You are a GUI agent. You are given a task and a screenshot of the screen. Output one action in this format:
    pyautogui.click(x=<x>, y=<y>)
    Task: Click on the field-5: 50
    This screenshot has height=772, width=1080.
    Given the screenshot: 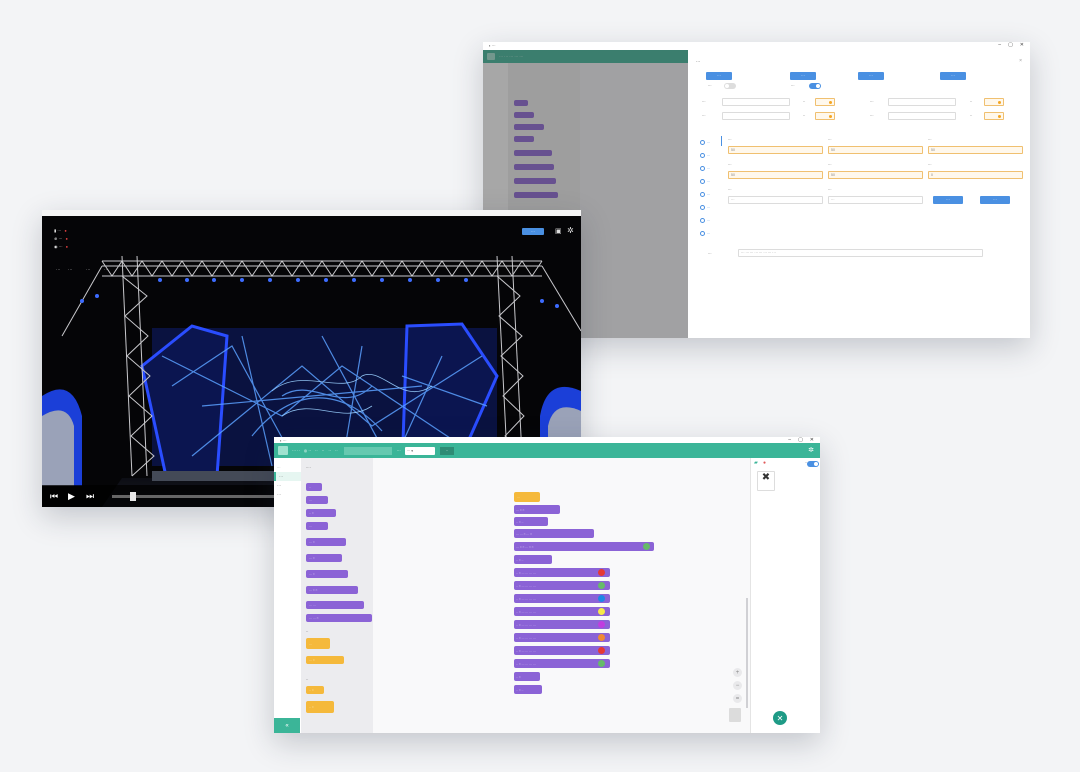 What is the action you would take?
    pyautogui.click(x=875, y=175)
    